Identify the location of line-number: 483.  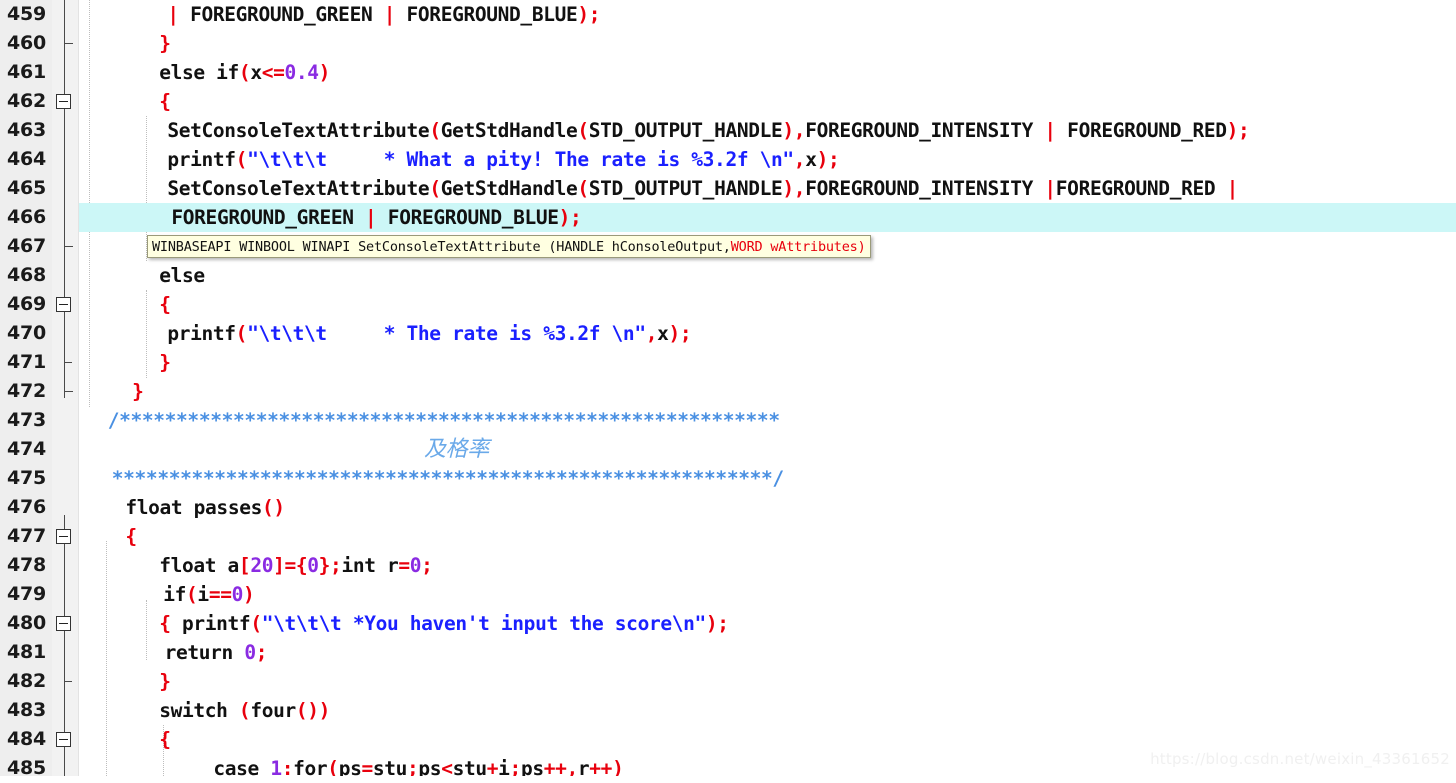
(26, 710).